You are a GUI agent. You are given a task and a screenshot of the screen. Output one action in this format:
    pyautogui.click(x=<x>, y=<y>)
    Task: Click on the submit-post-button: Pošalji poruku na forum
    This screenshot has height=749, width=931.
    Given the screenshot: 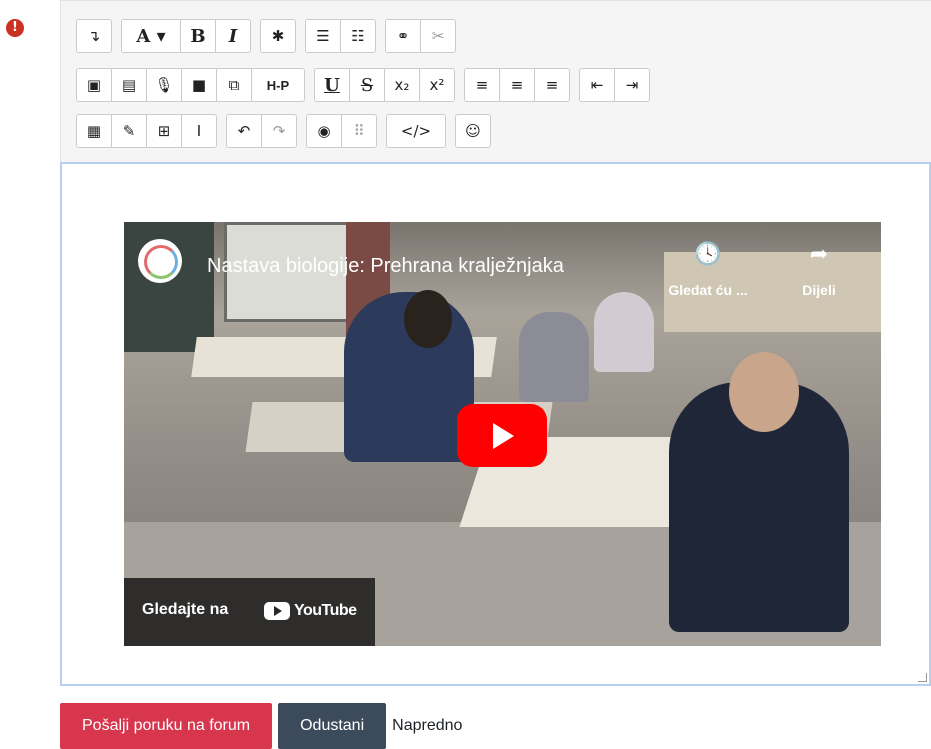 What is the action you would take?
    pyautogui.click(x=166, y=726)
    